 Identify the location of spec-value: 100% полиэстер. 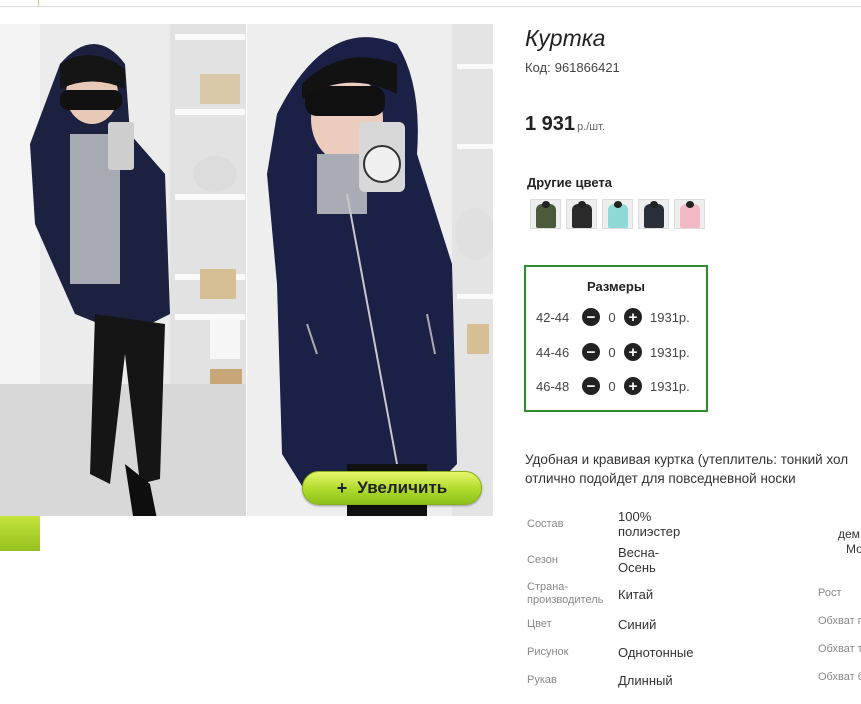
(649, 524).